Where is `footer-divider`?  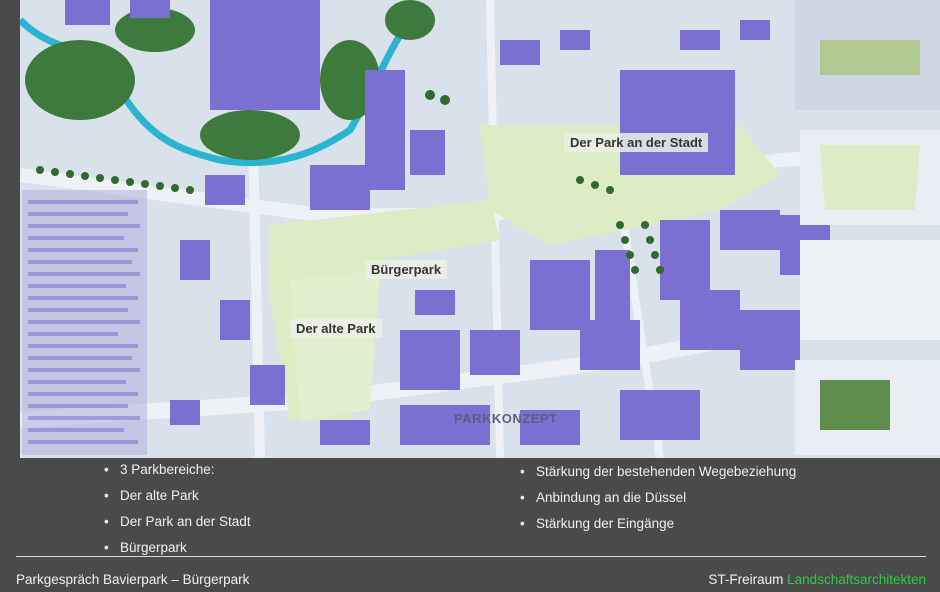 footer-divider is located at coordinates (471, 556).